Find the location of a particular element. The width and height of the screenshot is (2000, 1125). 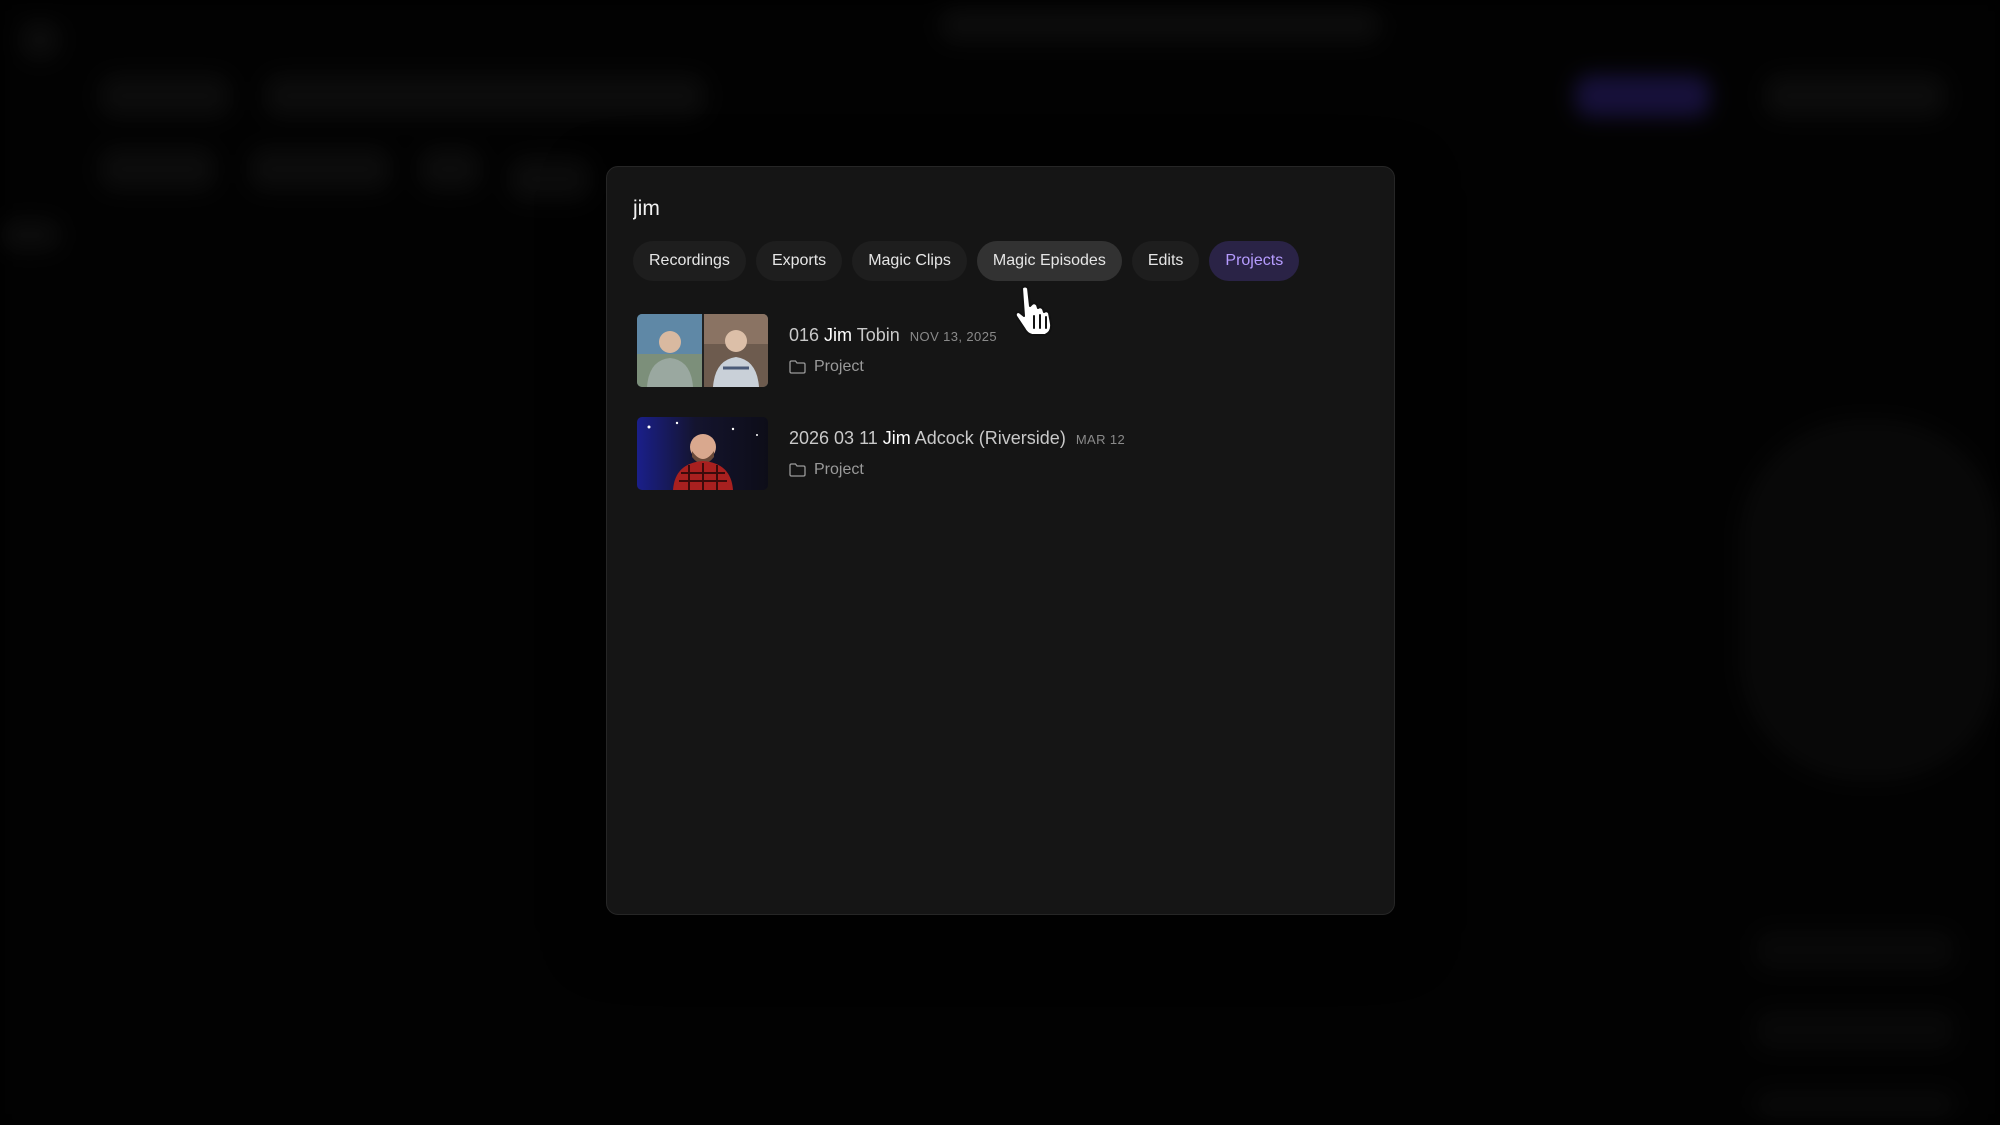

tab-exports: Exports is located at coordinates (799, 261).